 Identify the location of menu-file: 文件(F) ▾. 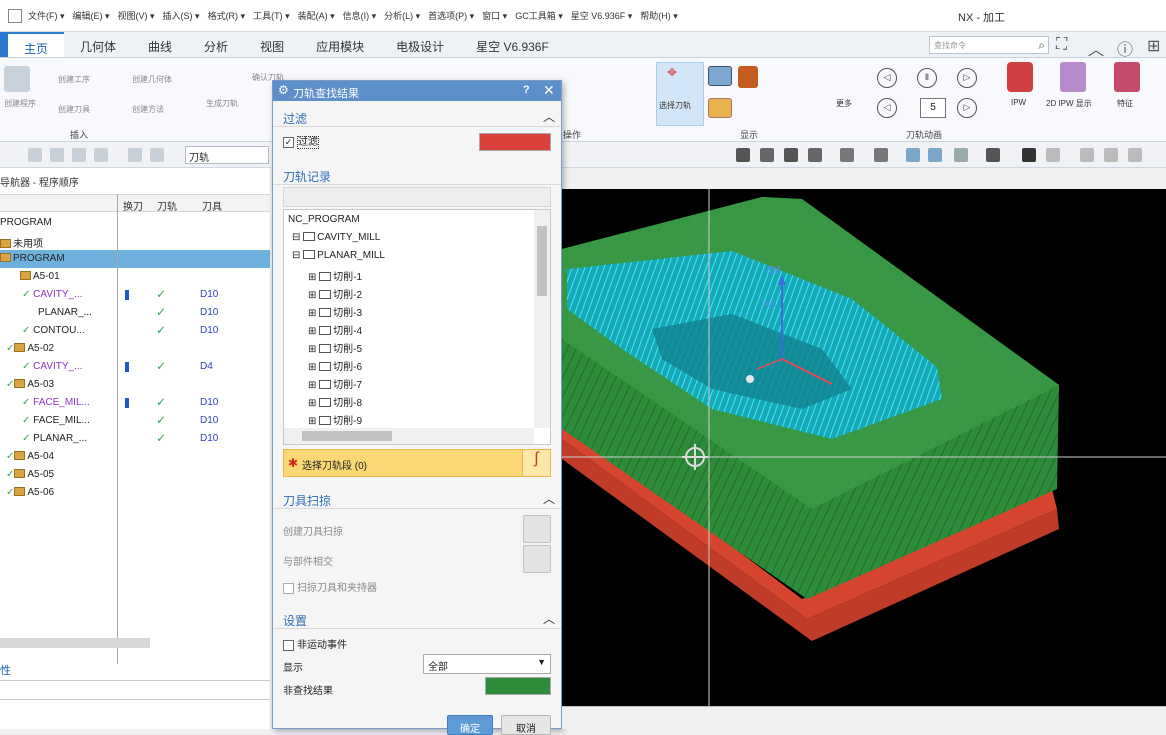
(46, 15).